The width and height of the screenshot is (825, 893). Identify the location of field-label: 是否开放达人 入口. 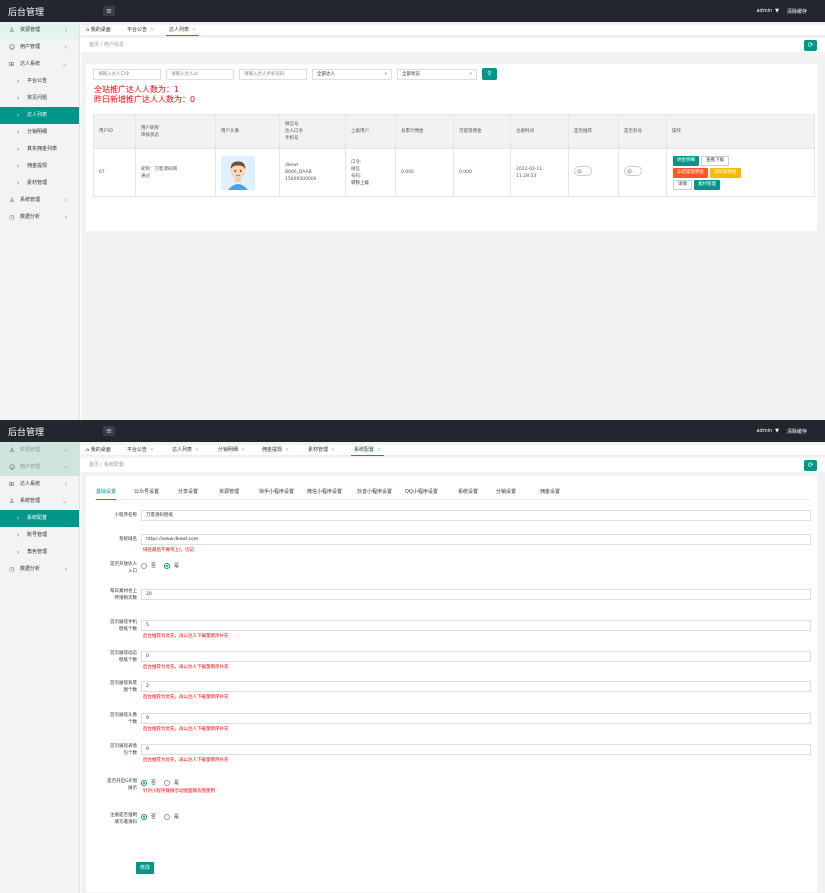
(115, 568).